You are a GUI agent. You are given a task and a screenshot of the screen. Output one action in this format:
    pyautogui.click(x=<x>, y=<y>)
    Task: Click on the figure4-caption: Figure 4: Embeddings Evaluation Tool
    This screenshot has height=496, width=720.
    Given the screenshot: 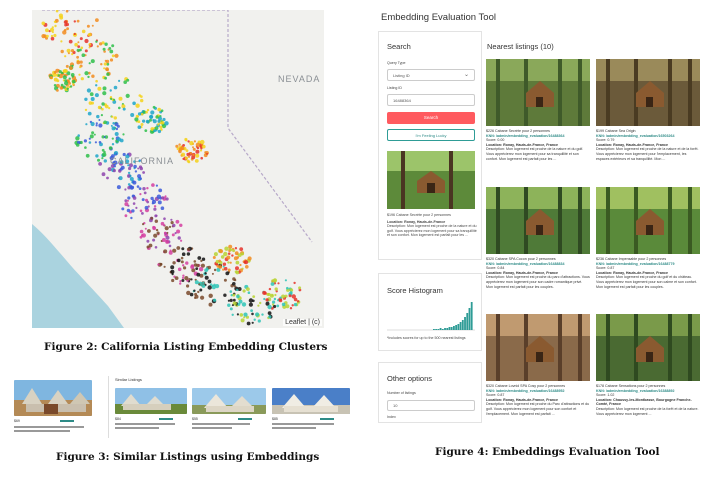 What is the action you would take?
    pyautogui.click(x=547, y=452)
    